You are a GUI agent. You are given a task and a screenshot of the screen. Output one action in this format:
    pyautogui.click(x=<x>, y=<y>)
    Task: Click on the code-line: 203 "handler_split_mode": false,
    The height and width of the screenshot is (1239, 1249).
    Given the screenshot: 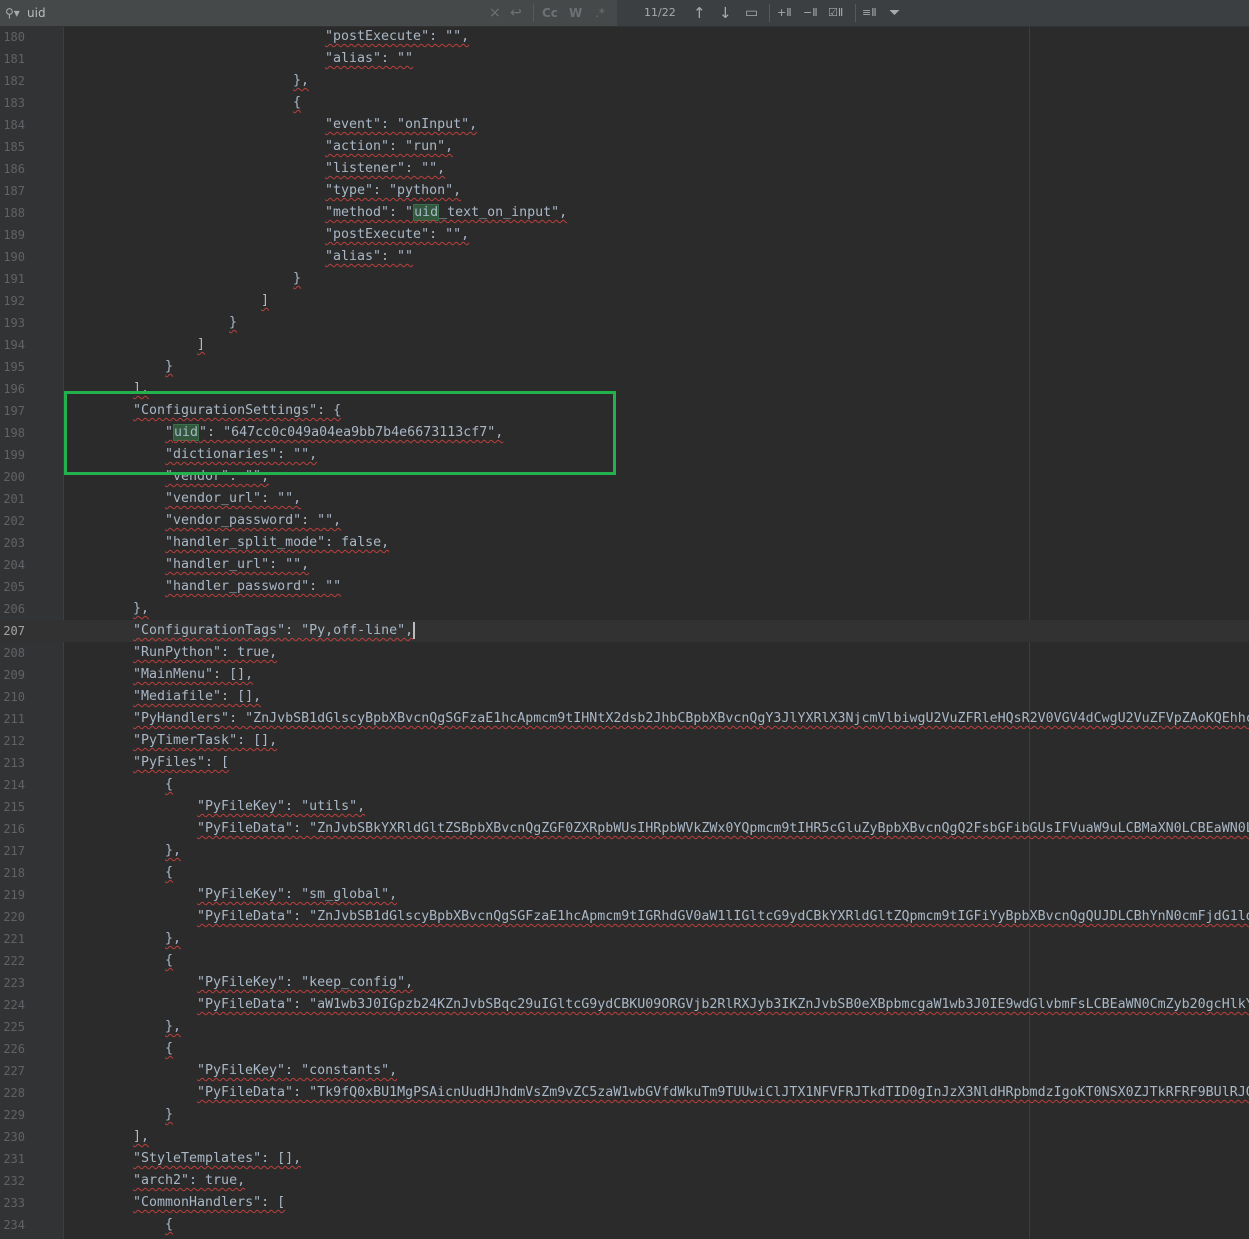 What is the action you would take?
    pyautogui.click(x=624, y=543)
    